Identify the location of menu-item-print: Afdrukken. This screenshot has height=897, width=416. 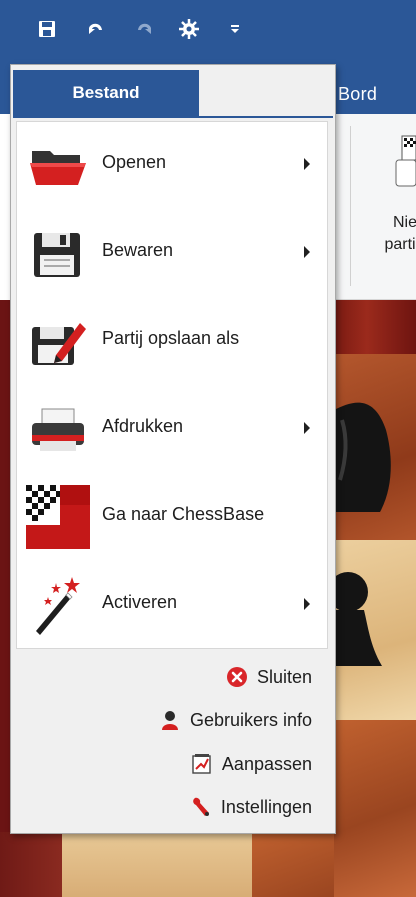
(172, 429).